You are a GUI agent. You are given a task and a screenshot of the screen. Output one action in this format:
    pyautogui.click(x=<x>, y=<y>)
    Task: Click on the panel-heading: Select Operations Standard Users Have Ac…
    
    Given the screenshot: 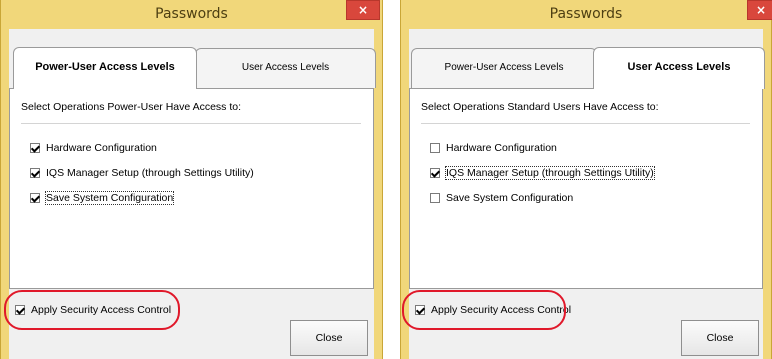 What is the action you would take?
    pyautogui.click(x=540, y=107)
    